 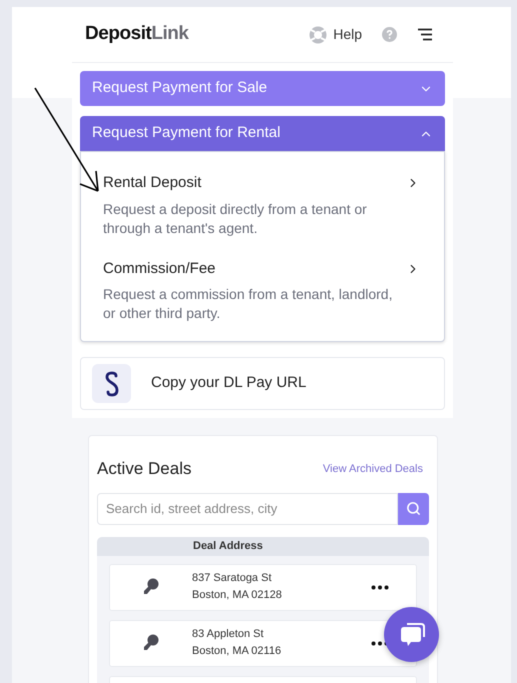 What do you see at coordinates (262, 183) in the screenshot?
I see `option-link: Rental Deposit` at bounding box center [262, 183].